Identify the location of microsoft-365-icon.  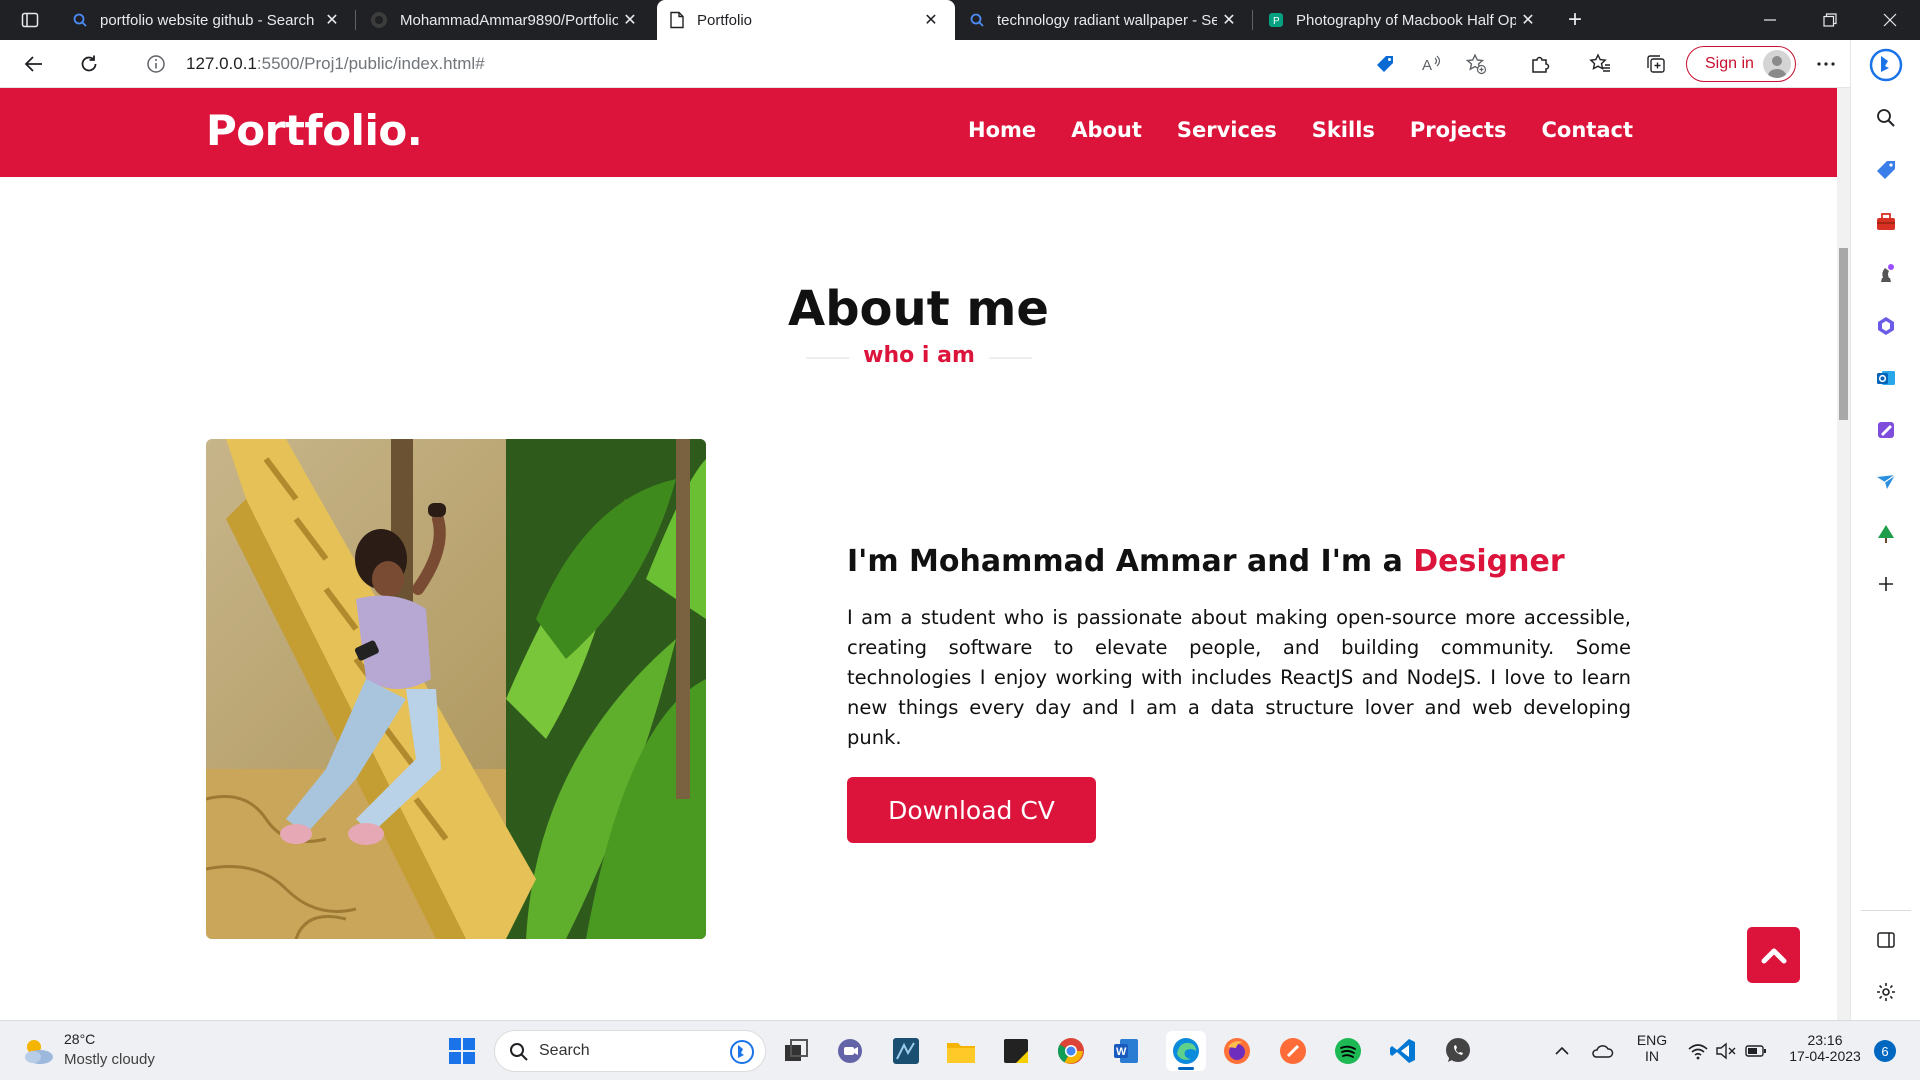
(1886, 326).